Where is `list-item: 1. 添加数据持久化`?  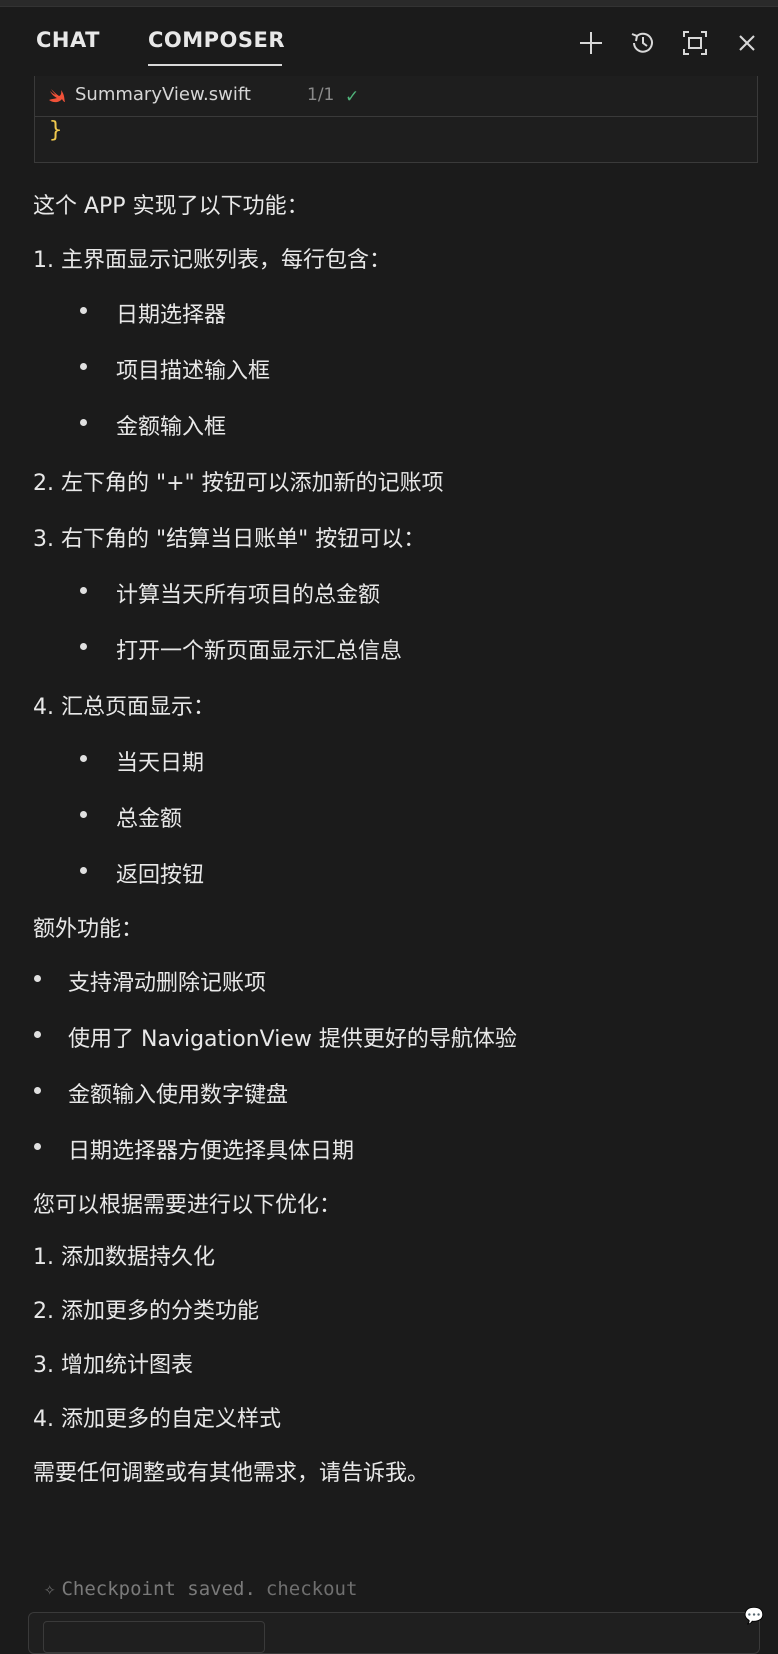
list-item: 1. 添加数据持久化 is located at coordinates (124, 1257).